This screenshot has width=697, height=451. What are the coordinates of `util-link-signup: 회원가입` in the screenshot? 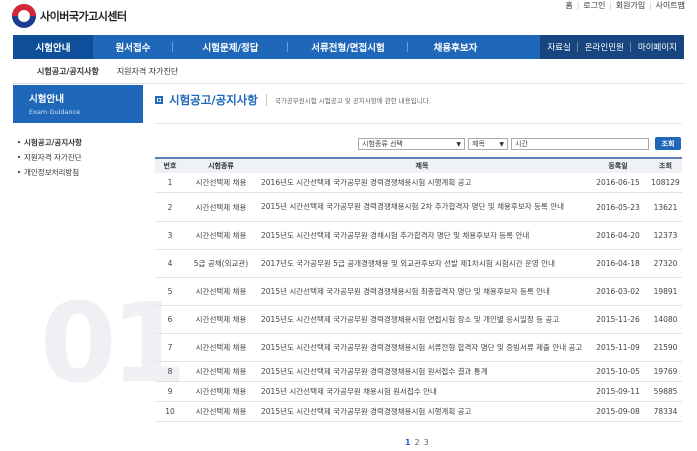 It's located at (630, 5).